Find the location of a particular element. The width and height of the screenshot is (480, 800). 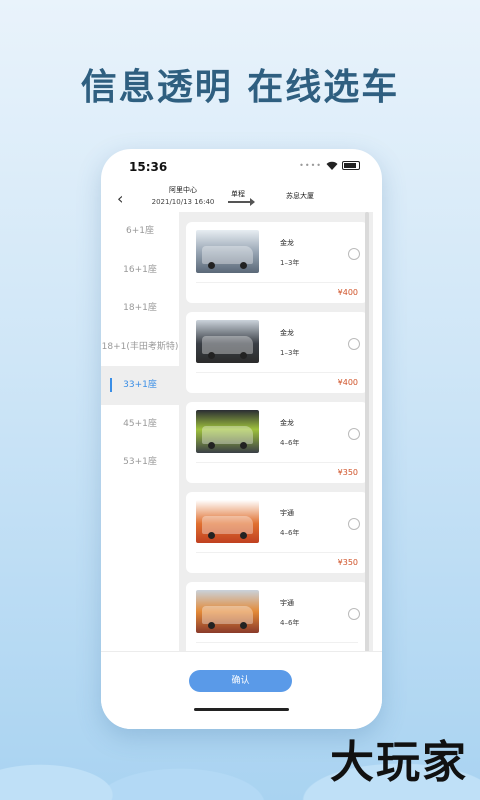

destination-place: 苏息大厦 is located at coordinates (300, 196).